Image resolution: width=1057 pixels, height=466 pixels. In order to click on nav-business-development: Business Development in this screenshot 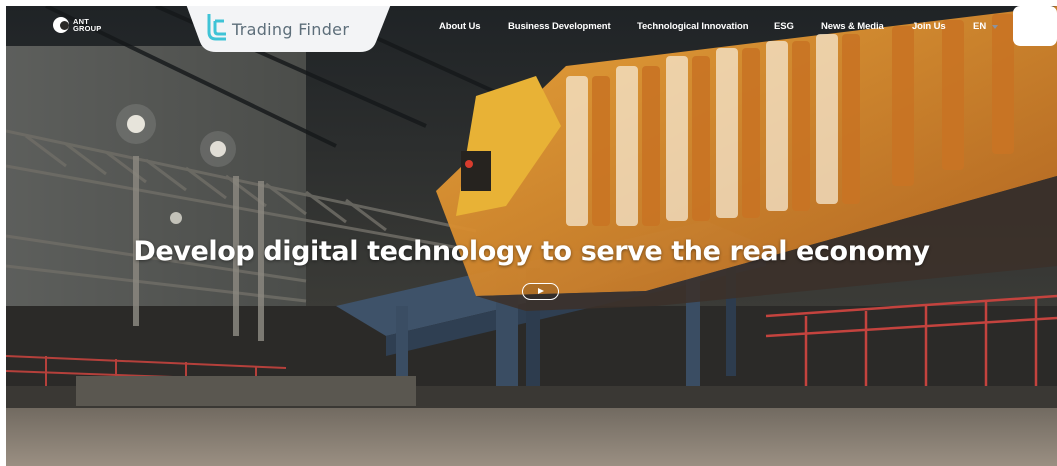, I will do `click(559, 26)`.